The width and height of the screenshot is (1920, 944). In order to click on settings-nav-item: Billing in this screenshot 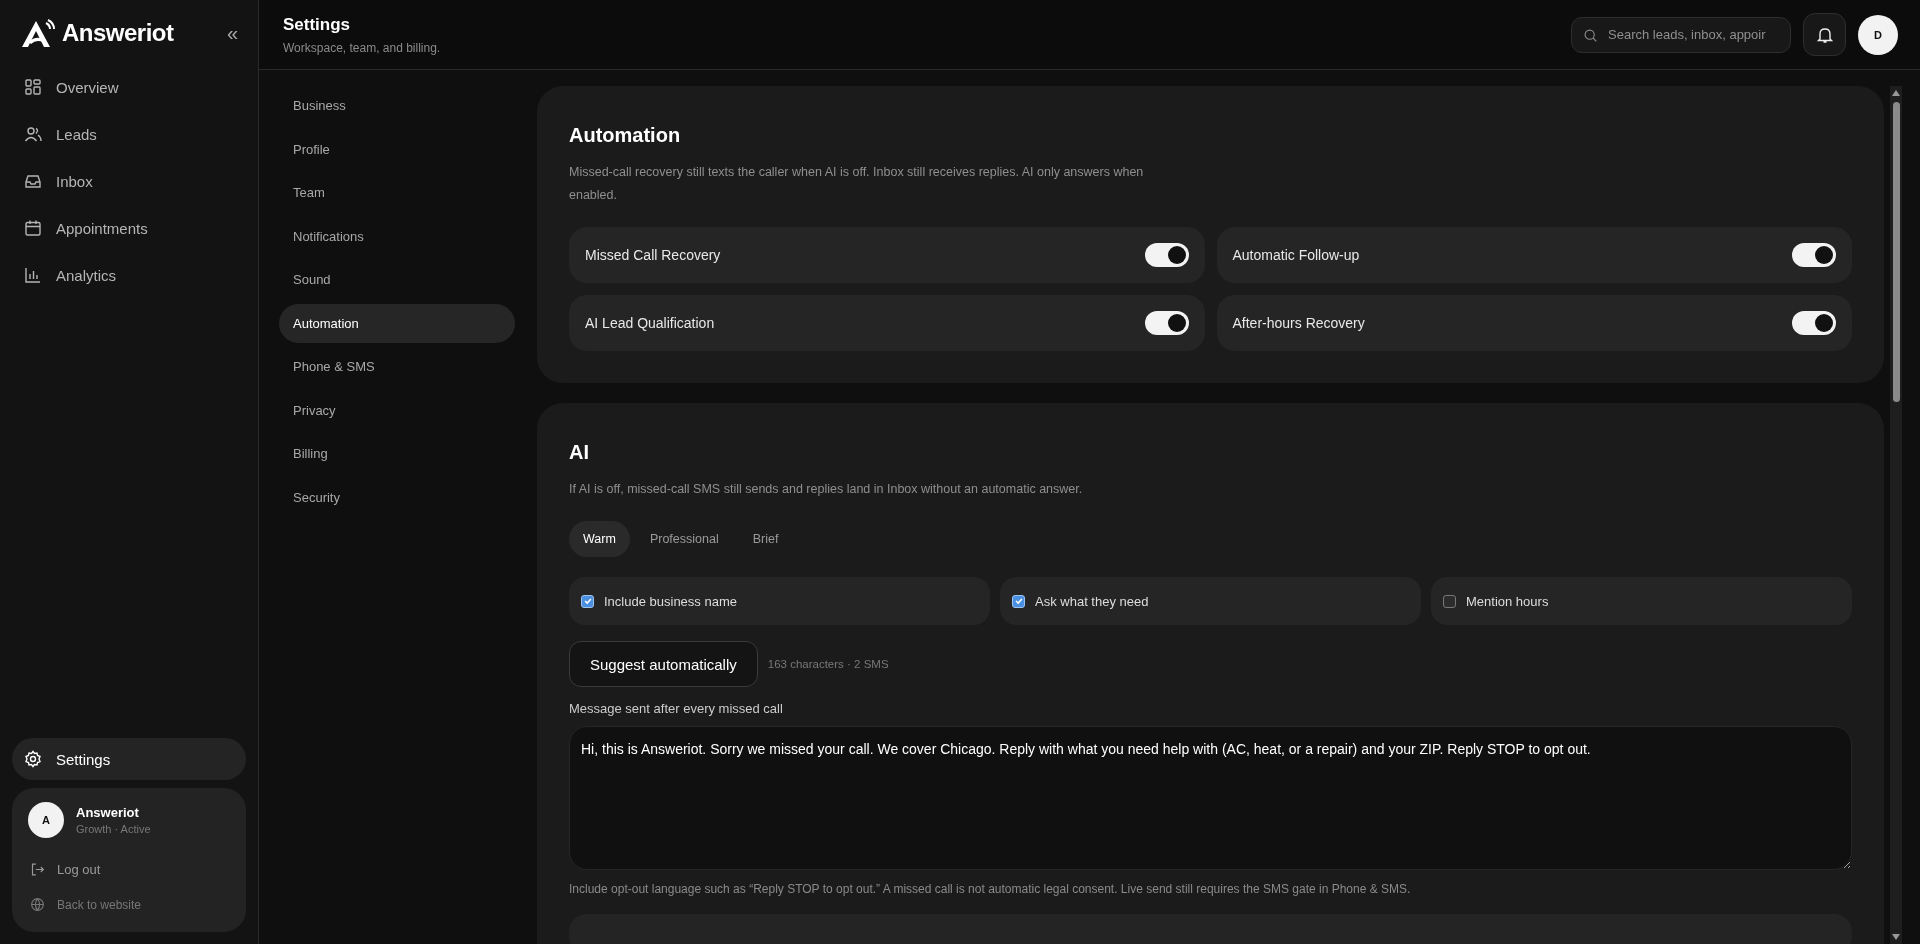, I will do `click(397, 454)`.